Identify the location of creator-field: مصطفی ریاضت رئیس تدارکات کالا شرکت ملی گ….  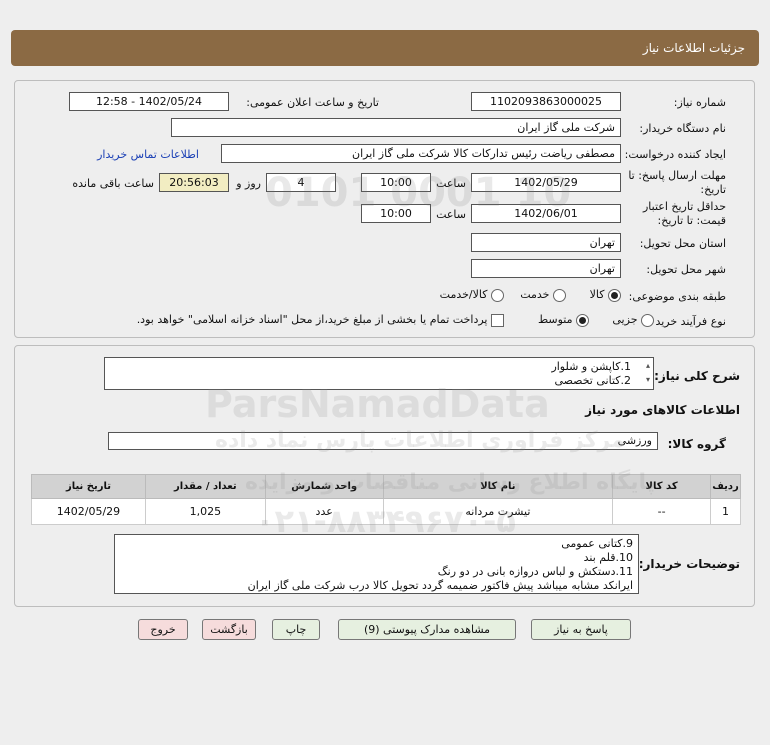
(421, 153).